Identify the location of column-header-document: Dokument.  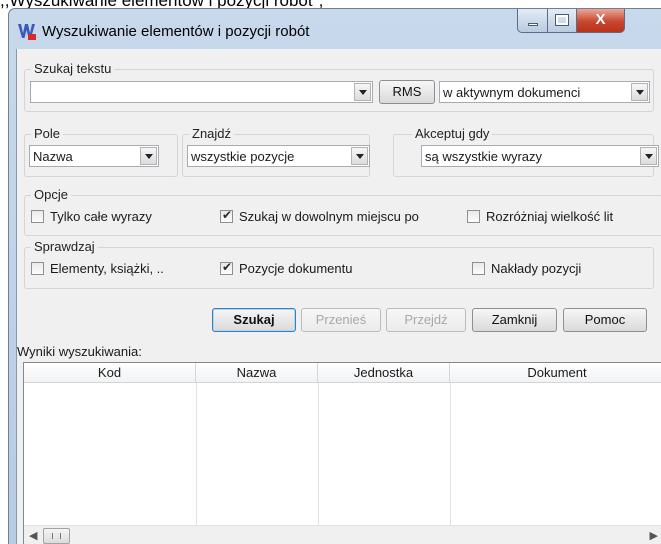
(555, 373).